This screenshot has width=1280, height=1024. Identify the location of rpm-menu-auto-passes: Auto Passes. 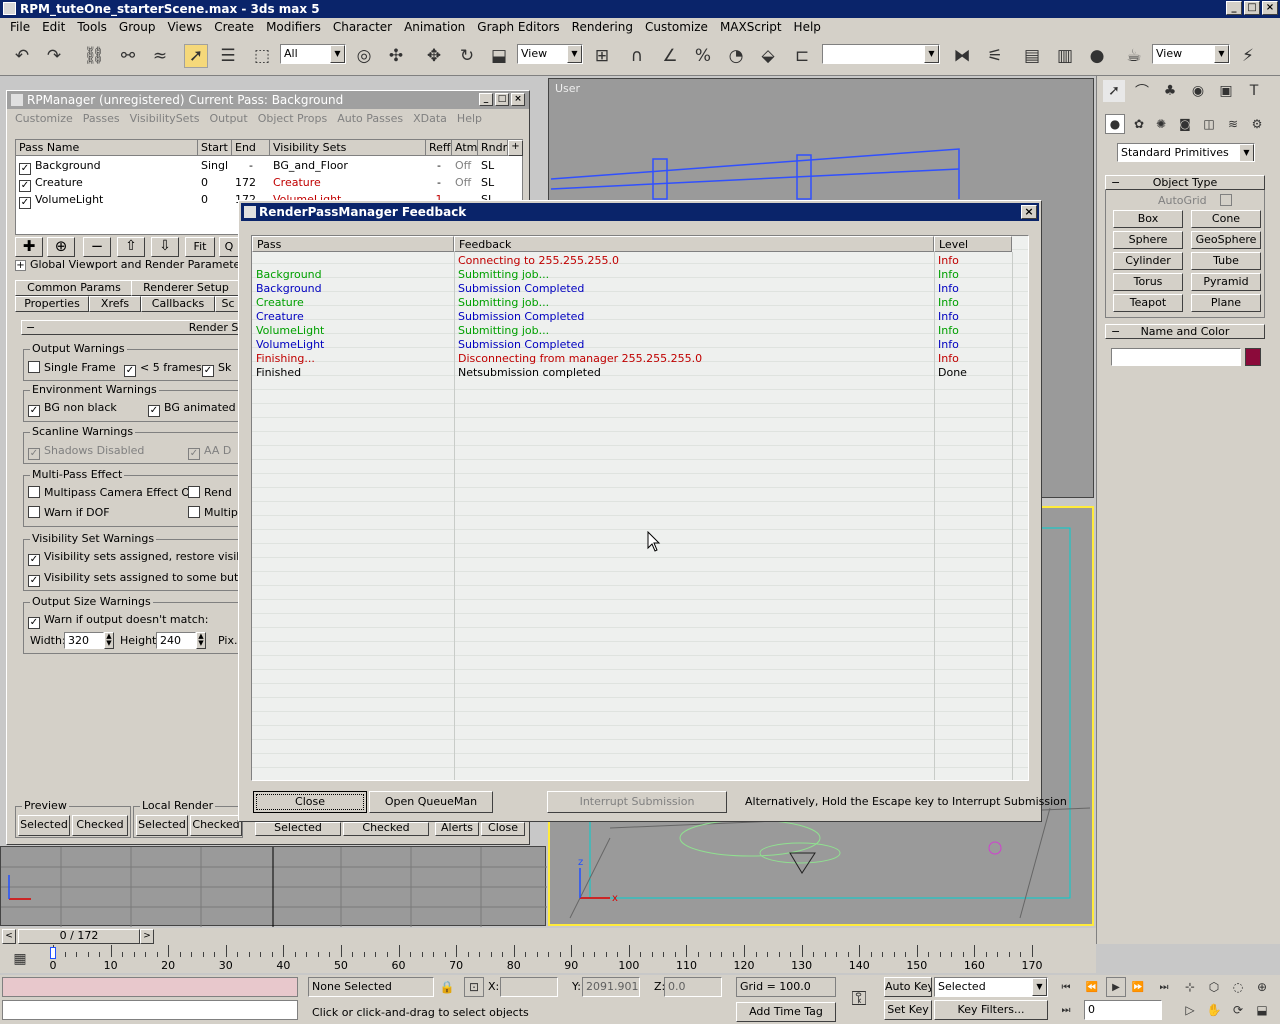
(370, 120).